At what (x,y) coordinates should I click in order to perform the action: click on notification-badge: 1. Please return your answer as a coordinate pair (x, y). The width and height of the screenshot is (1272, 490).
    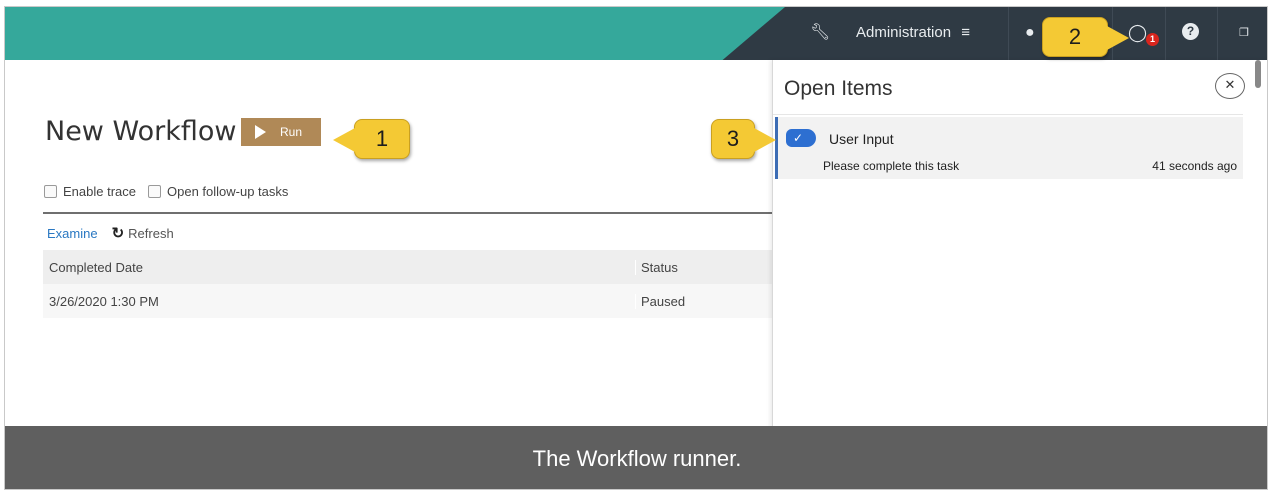
    Looking at the image, I should click on (1152, 39).